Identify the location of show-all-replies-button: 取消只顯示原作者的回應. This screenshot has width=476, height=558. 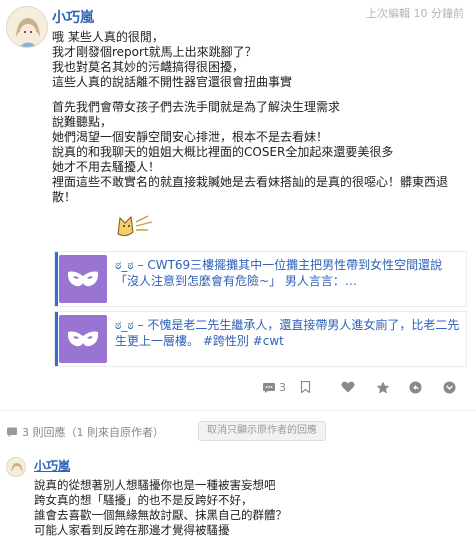
(262, 431).